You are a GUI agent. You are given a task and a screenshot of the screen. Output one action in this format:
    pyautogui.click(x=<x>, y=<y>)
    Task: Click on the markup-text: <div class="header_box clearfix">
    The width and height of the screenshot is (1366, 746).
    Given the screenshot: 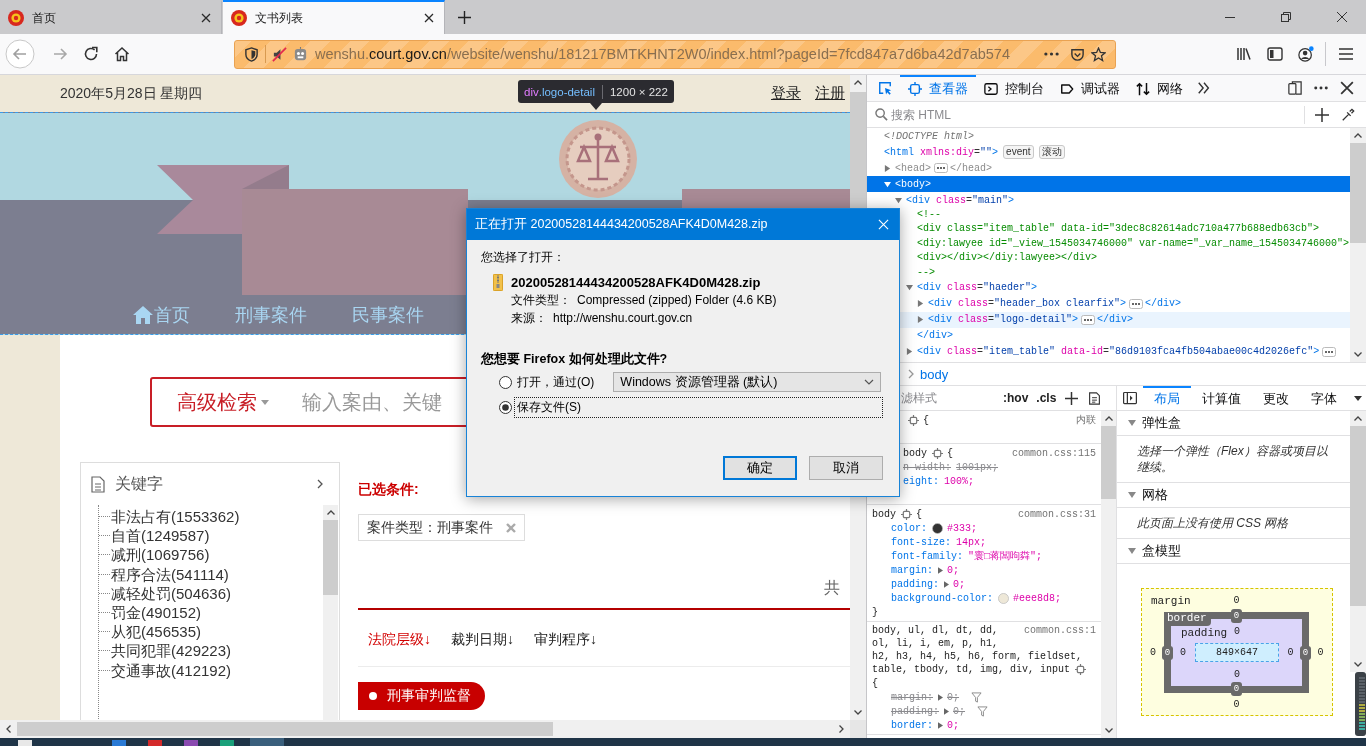 What is the action you would take?
    pyautogui.click(x=1027, y=304)
    